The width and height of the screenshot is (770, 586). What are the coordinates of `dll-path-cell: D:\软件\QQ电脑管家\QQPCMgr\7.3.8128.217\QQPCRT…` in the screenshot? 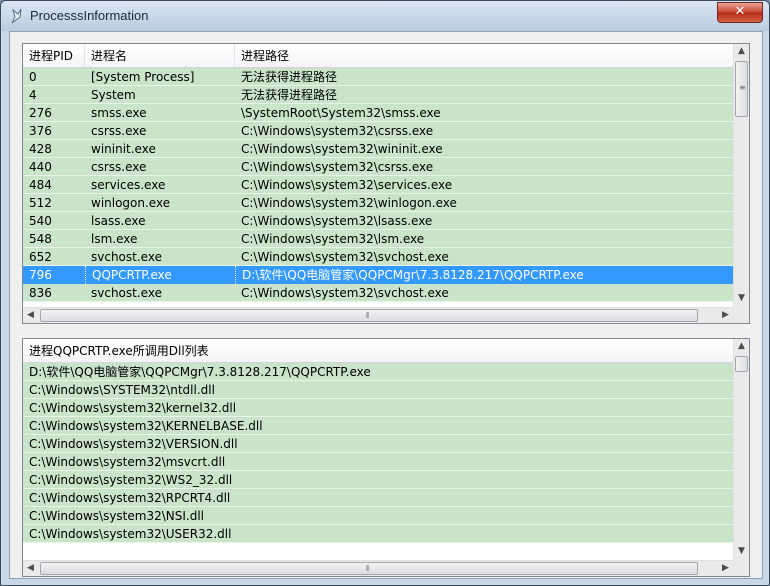 It's located at (200, 372).